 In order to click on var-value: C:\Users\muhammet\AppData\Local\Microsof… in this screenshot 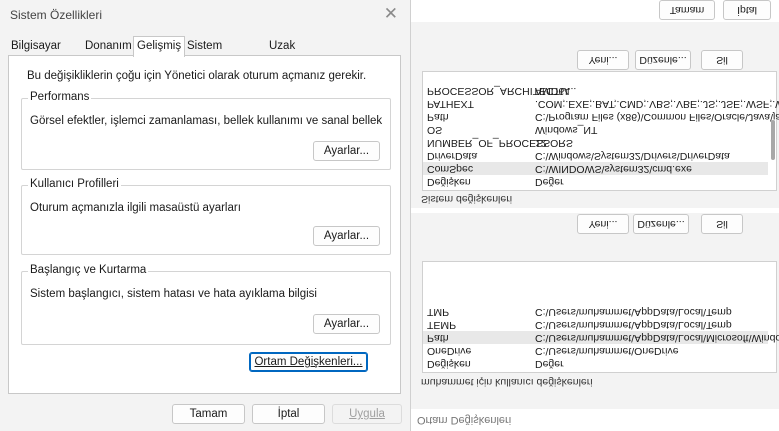, I will do `click(657, 338)`.